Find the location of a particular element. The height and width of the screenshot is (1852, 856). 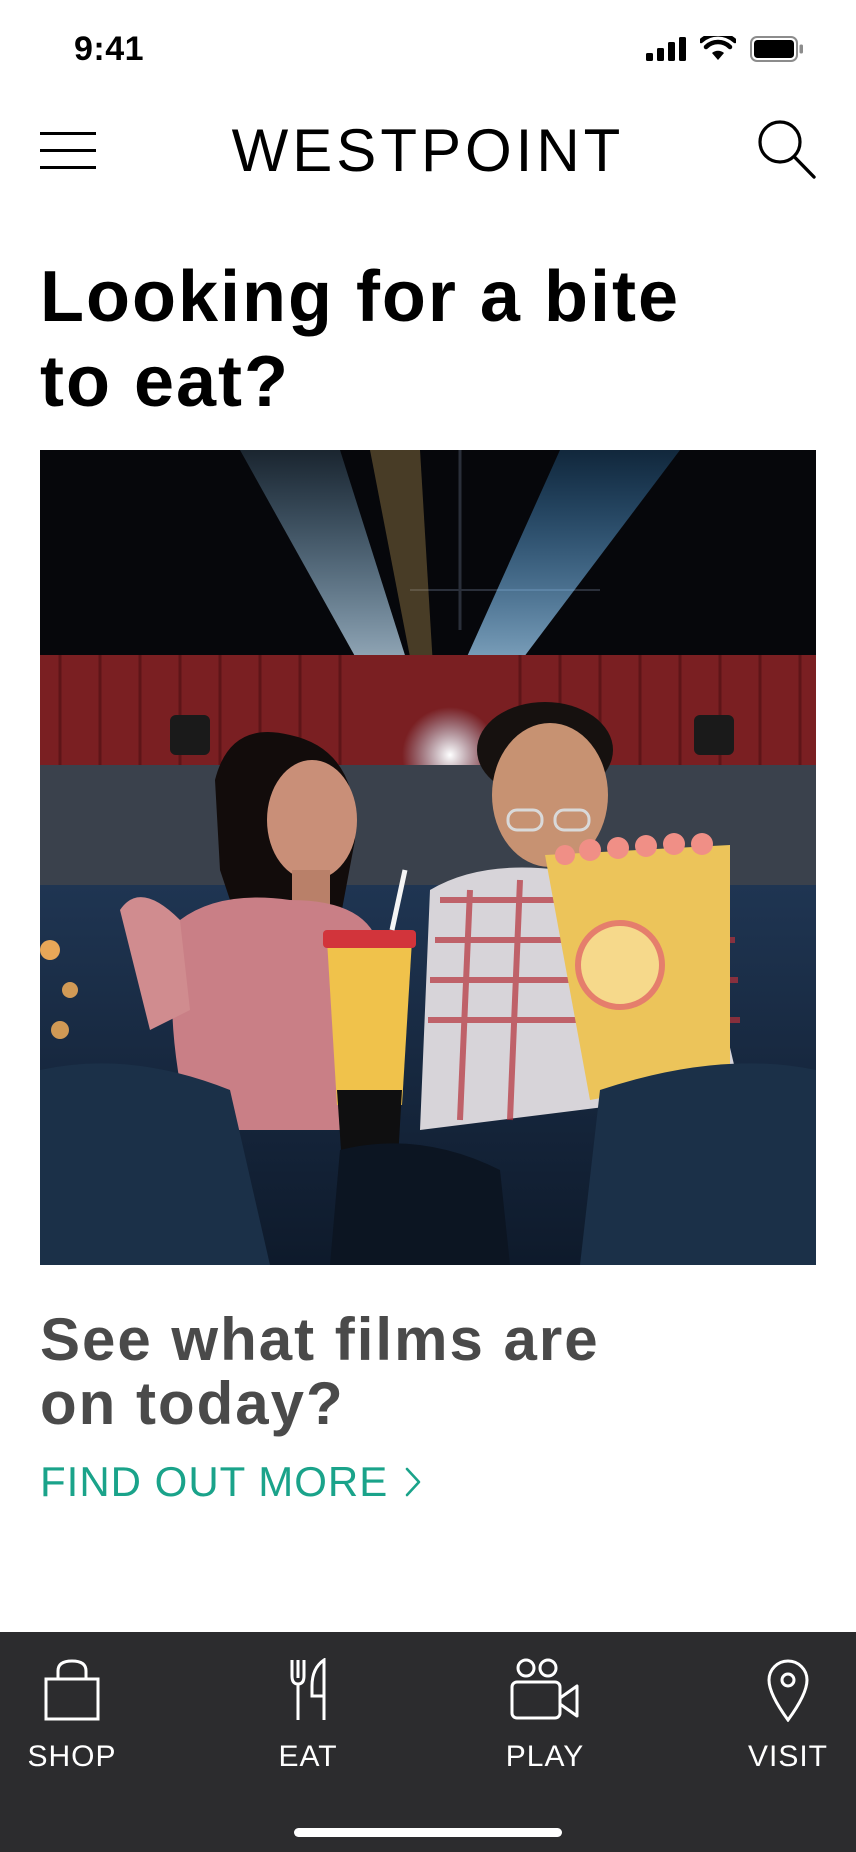

tab-eat-label: EAT is located at coordinates (308, 1756).